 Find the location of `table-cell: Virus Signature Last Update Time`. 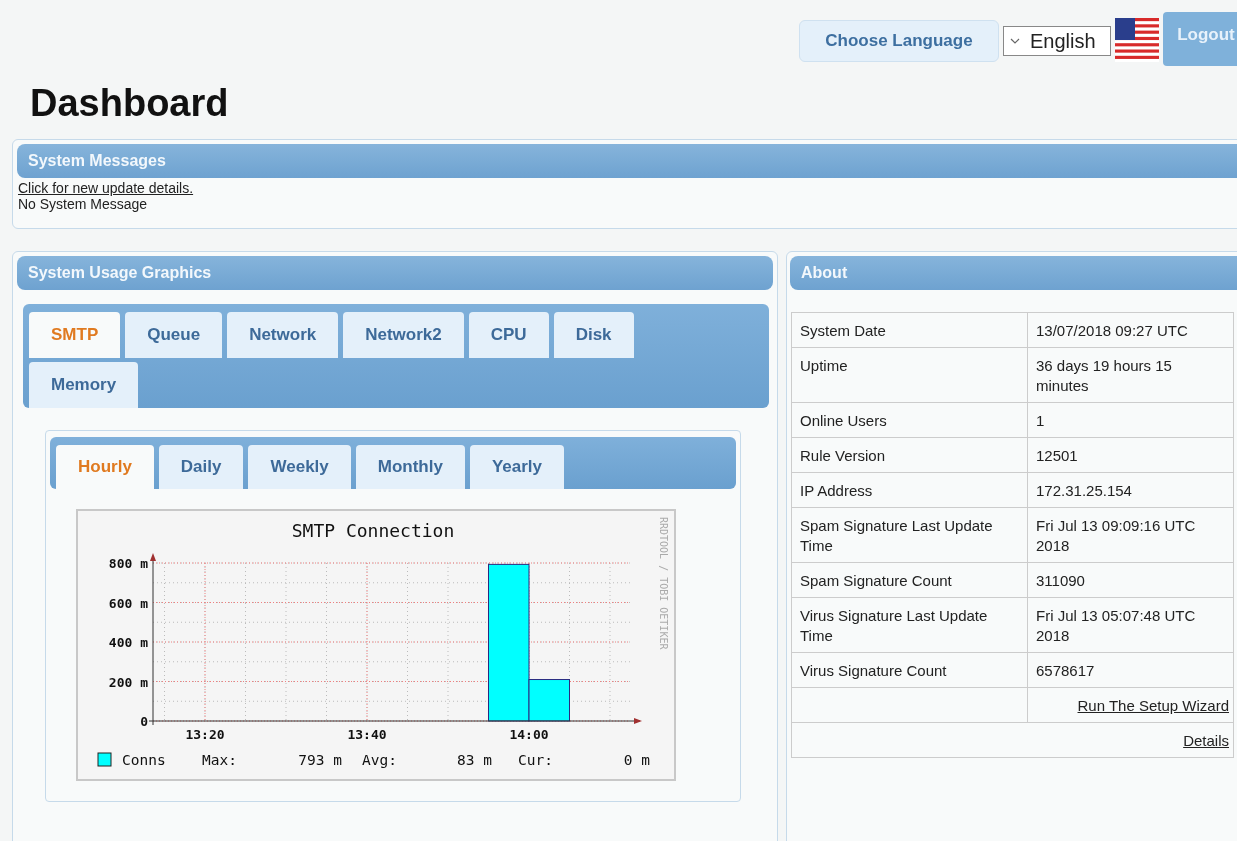

table-cell: Virus Signature Last Update Time is located at coordinates (909, 625).